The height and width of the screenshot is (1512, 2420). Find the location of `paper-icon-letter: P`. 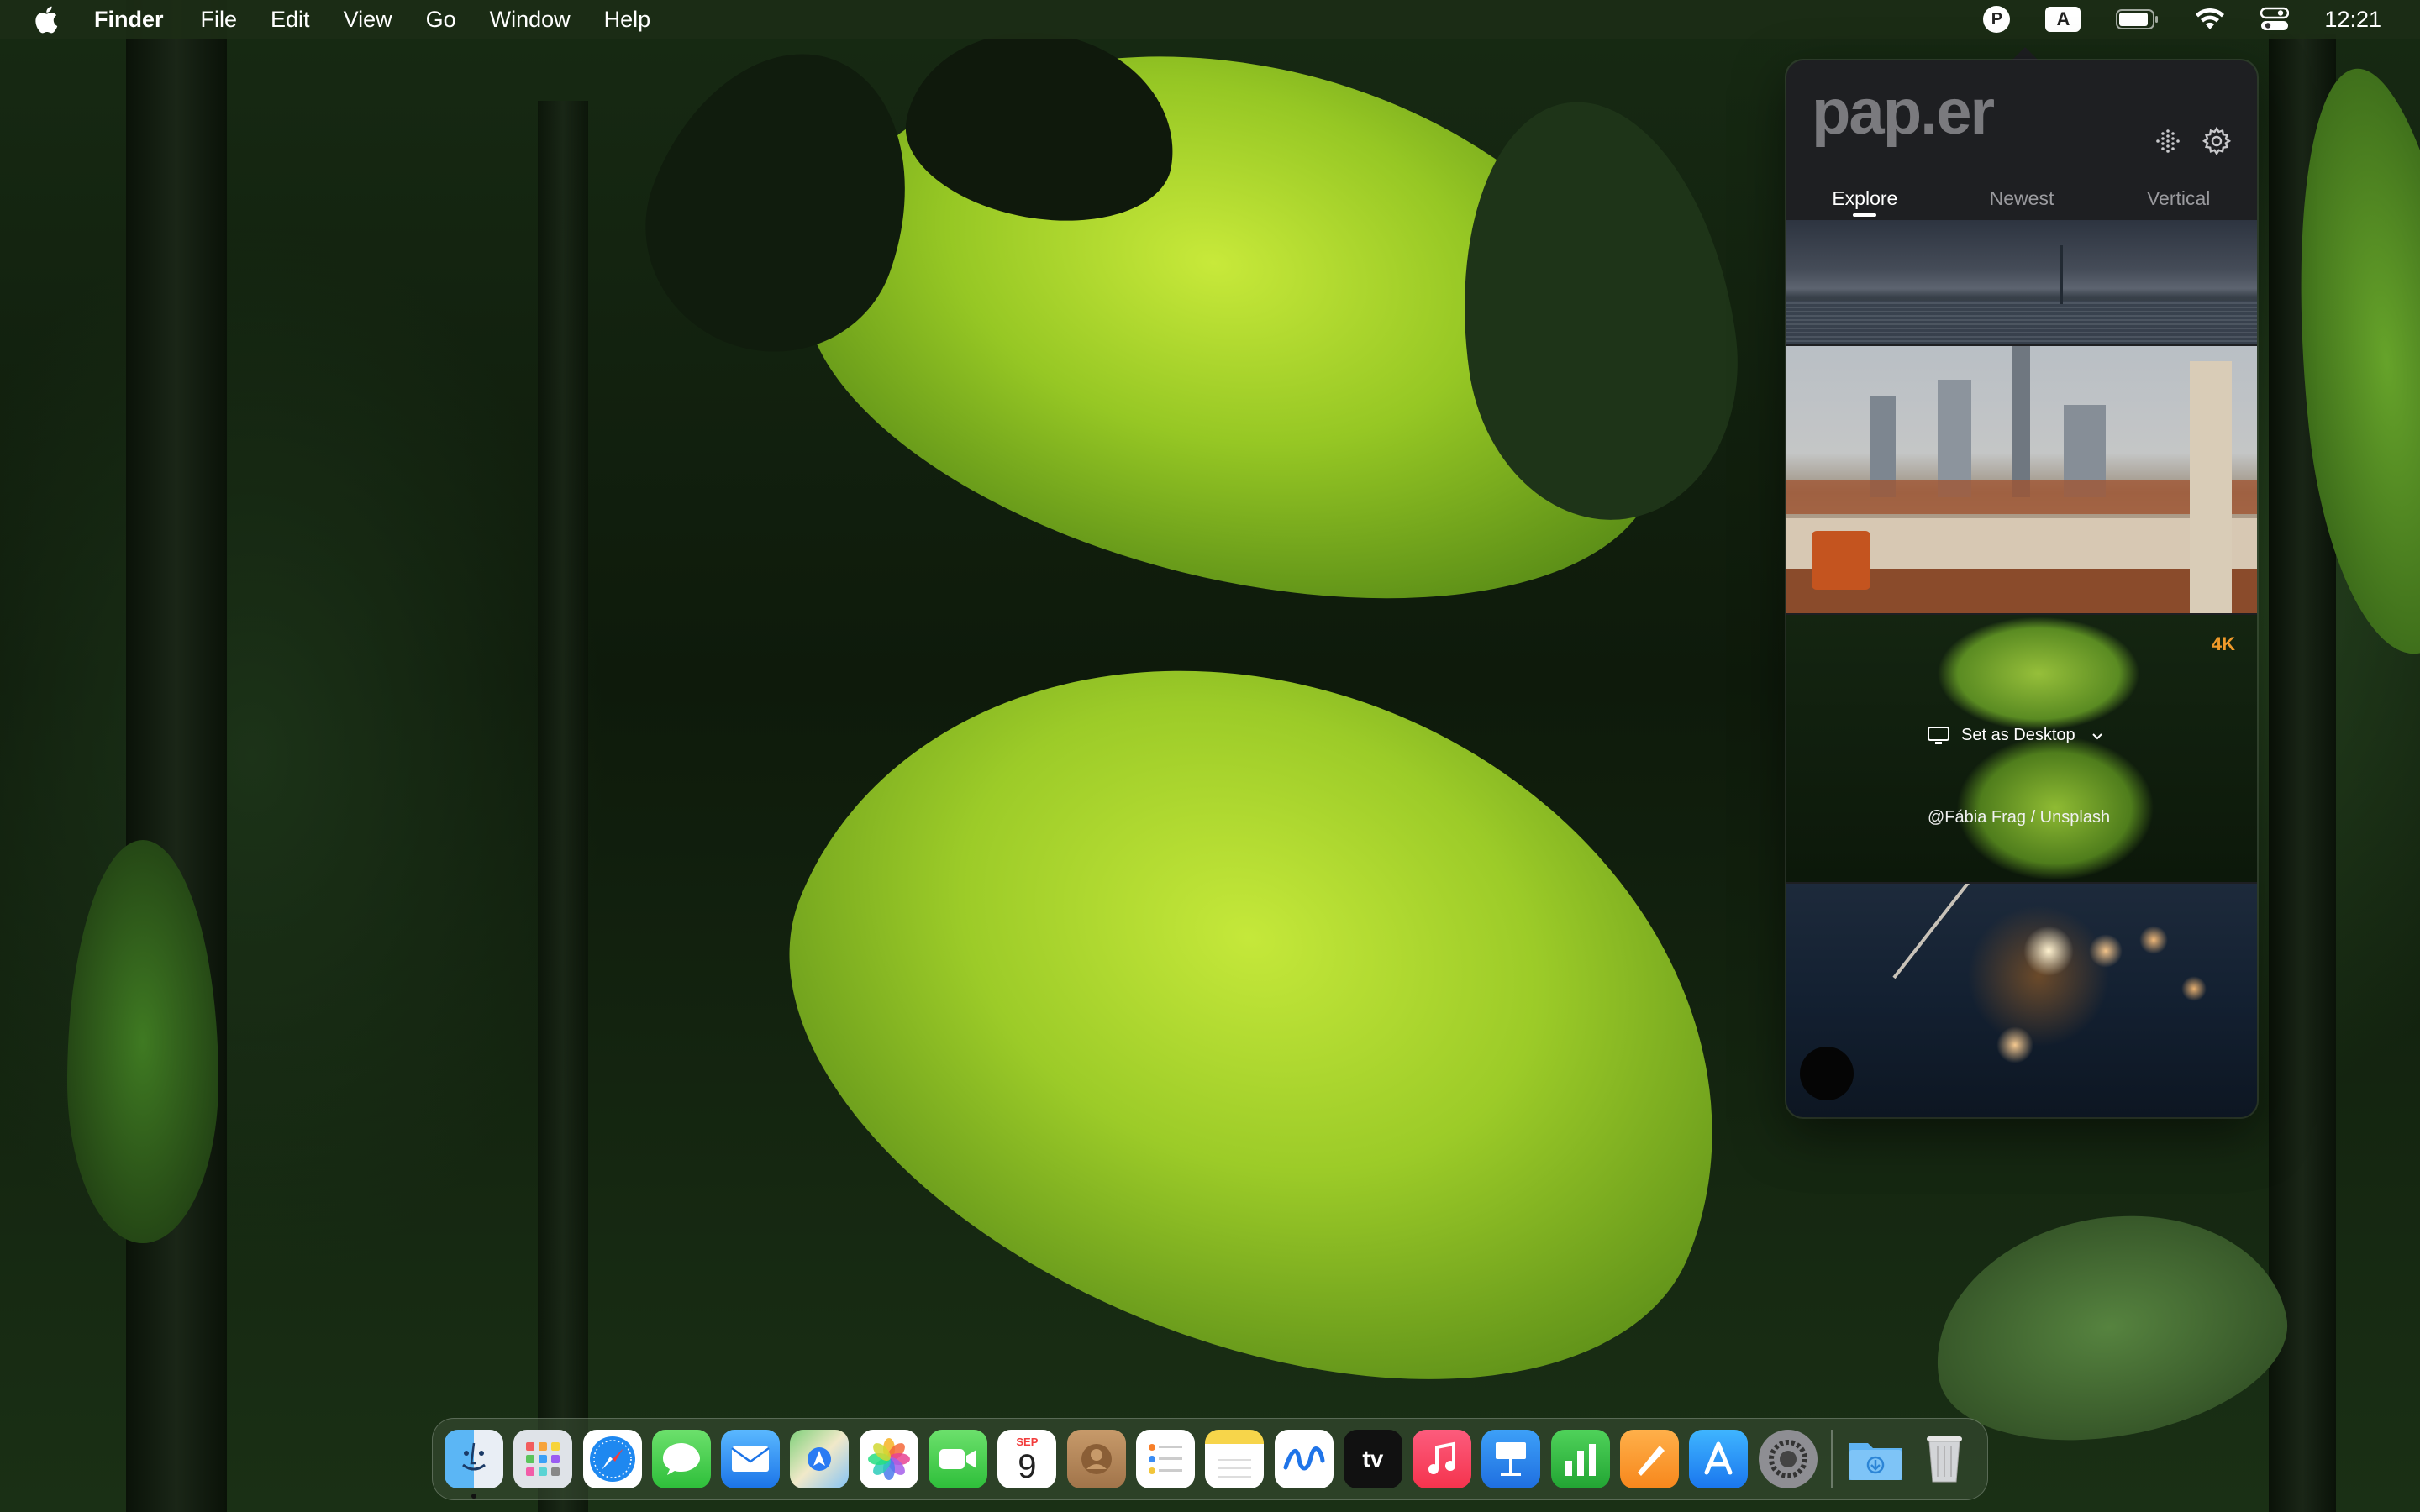

paper-icon-letter: P is located at coordinates (1997, 19).